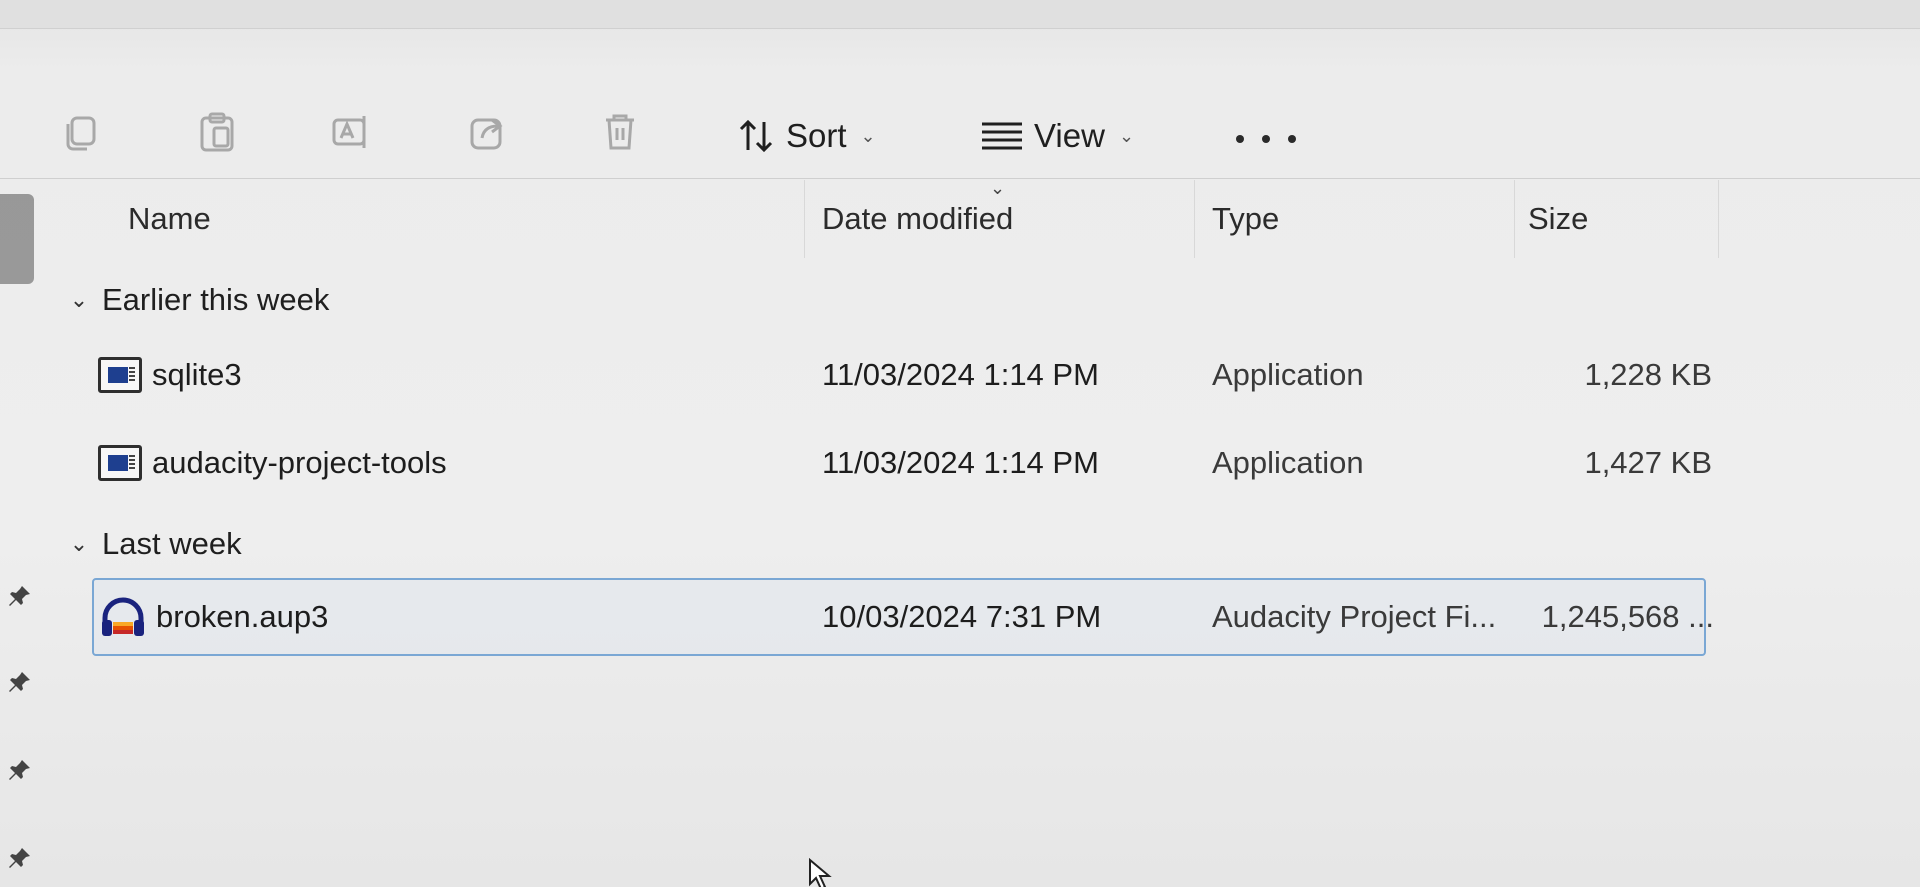  Describe the element at coordinates (1069, 135) in the screenshot. I see `view-label: View` at that location.